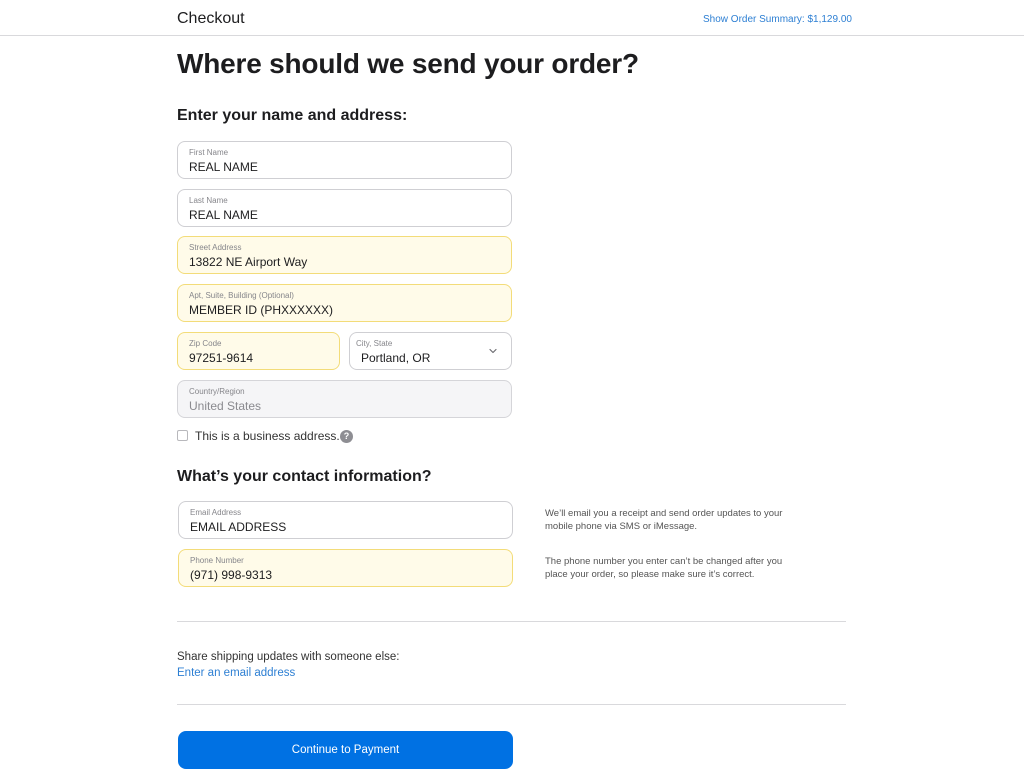 The width and height of the screenshot is (1024, 783). What do you see at coordinates (396, 358) in the screenshot?
I see `city-state-value: Portland, OR` at bounding box center [396, 358].